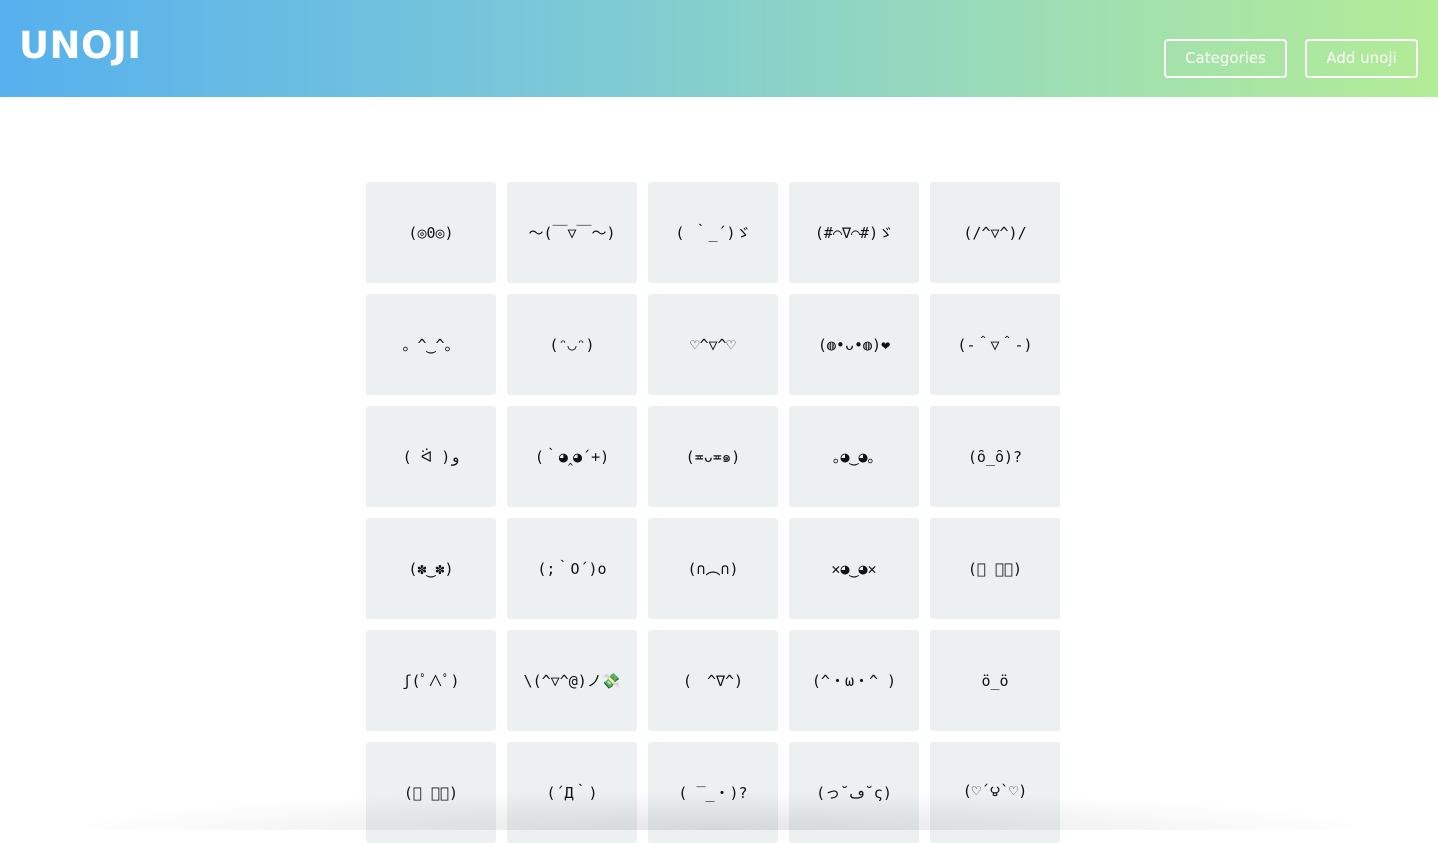 The image size is (1438, 843). Describe the element at coordinates (572, 344) in the screenshot. I see `unoji-card: (ᵔ◡ᵔ)` at that location.